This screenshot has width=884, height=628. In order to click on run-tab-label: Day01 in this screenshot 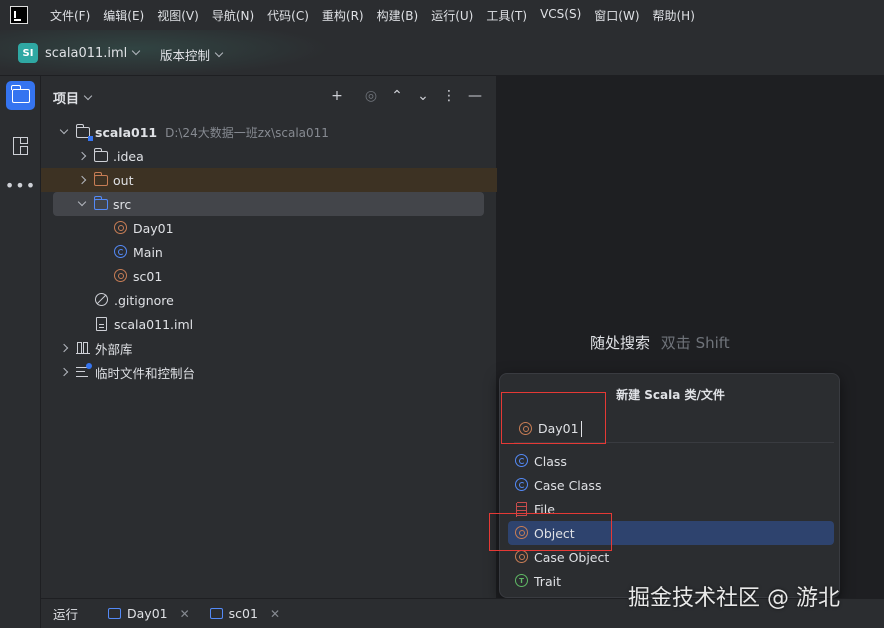, I will do `click(147, 613)`.